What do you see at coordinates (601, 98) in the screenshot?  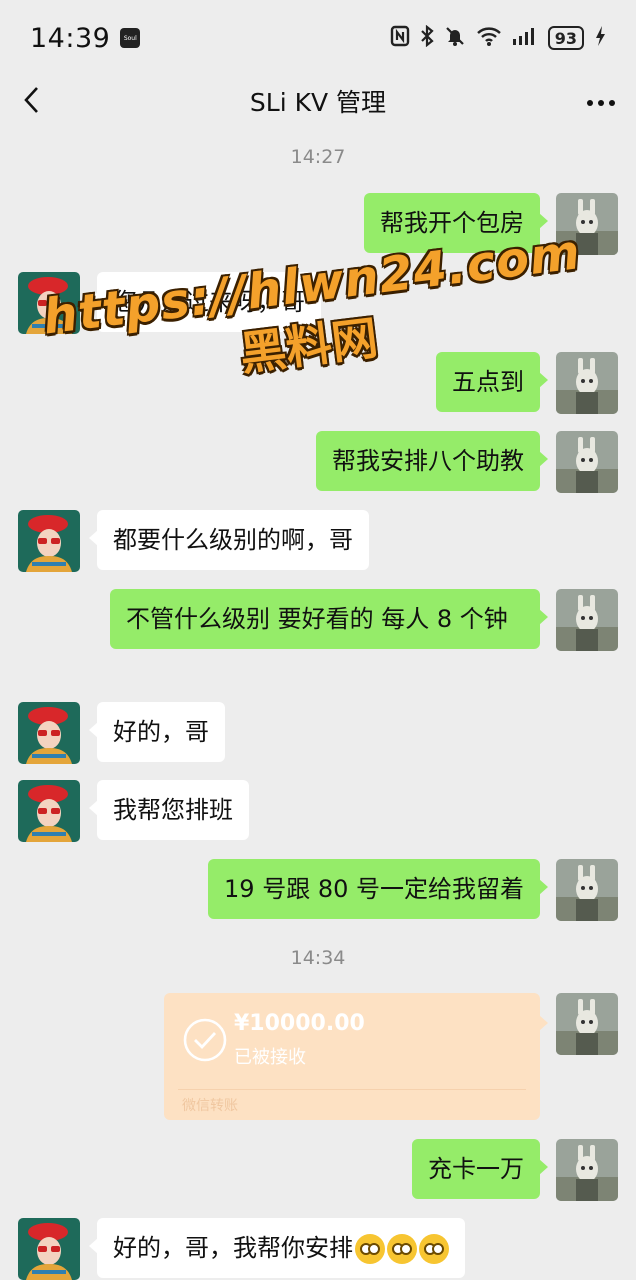 I see `more-options-button` at bounding box center [601, 98].